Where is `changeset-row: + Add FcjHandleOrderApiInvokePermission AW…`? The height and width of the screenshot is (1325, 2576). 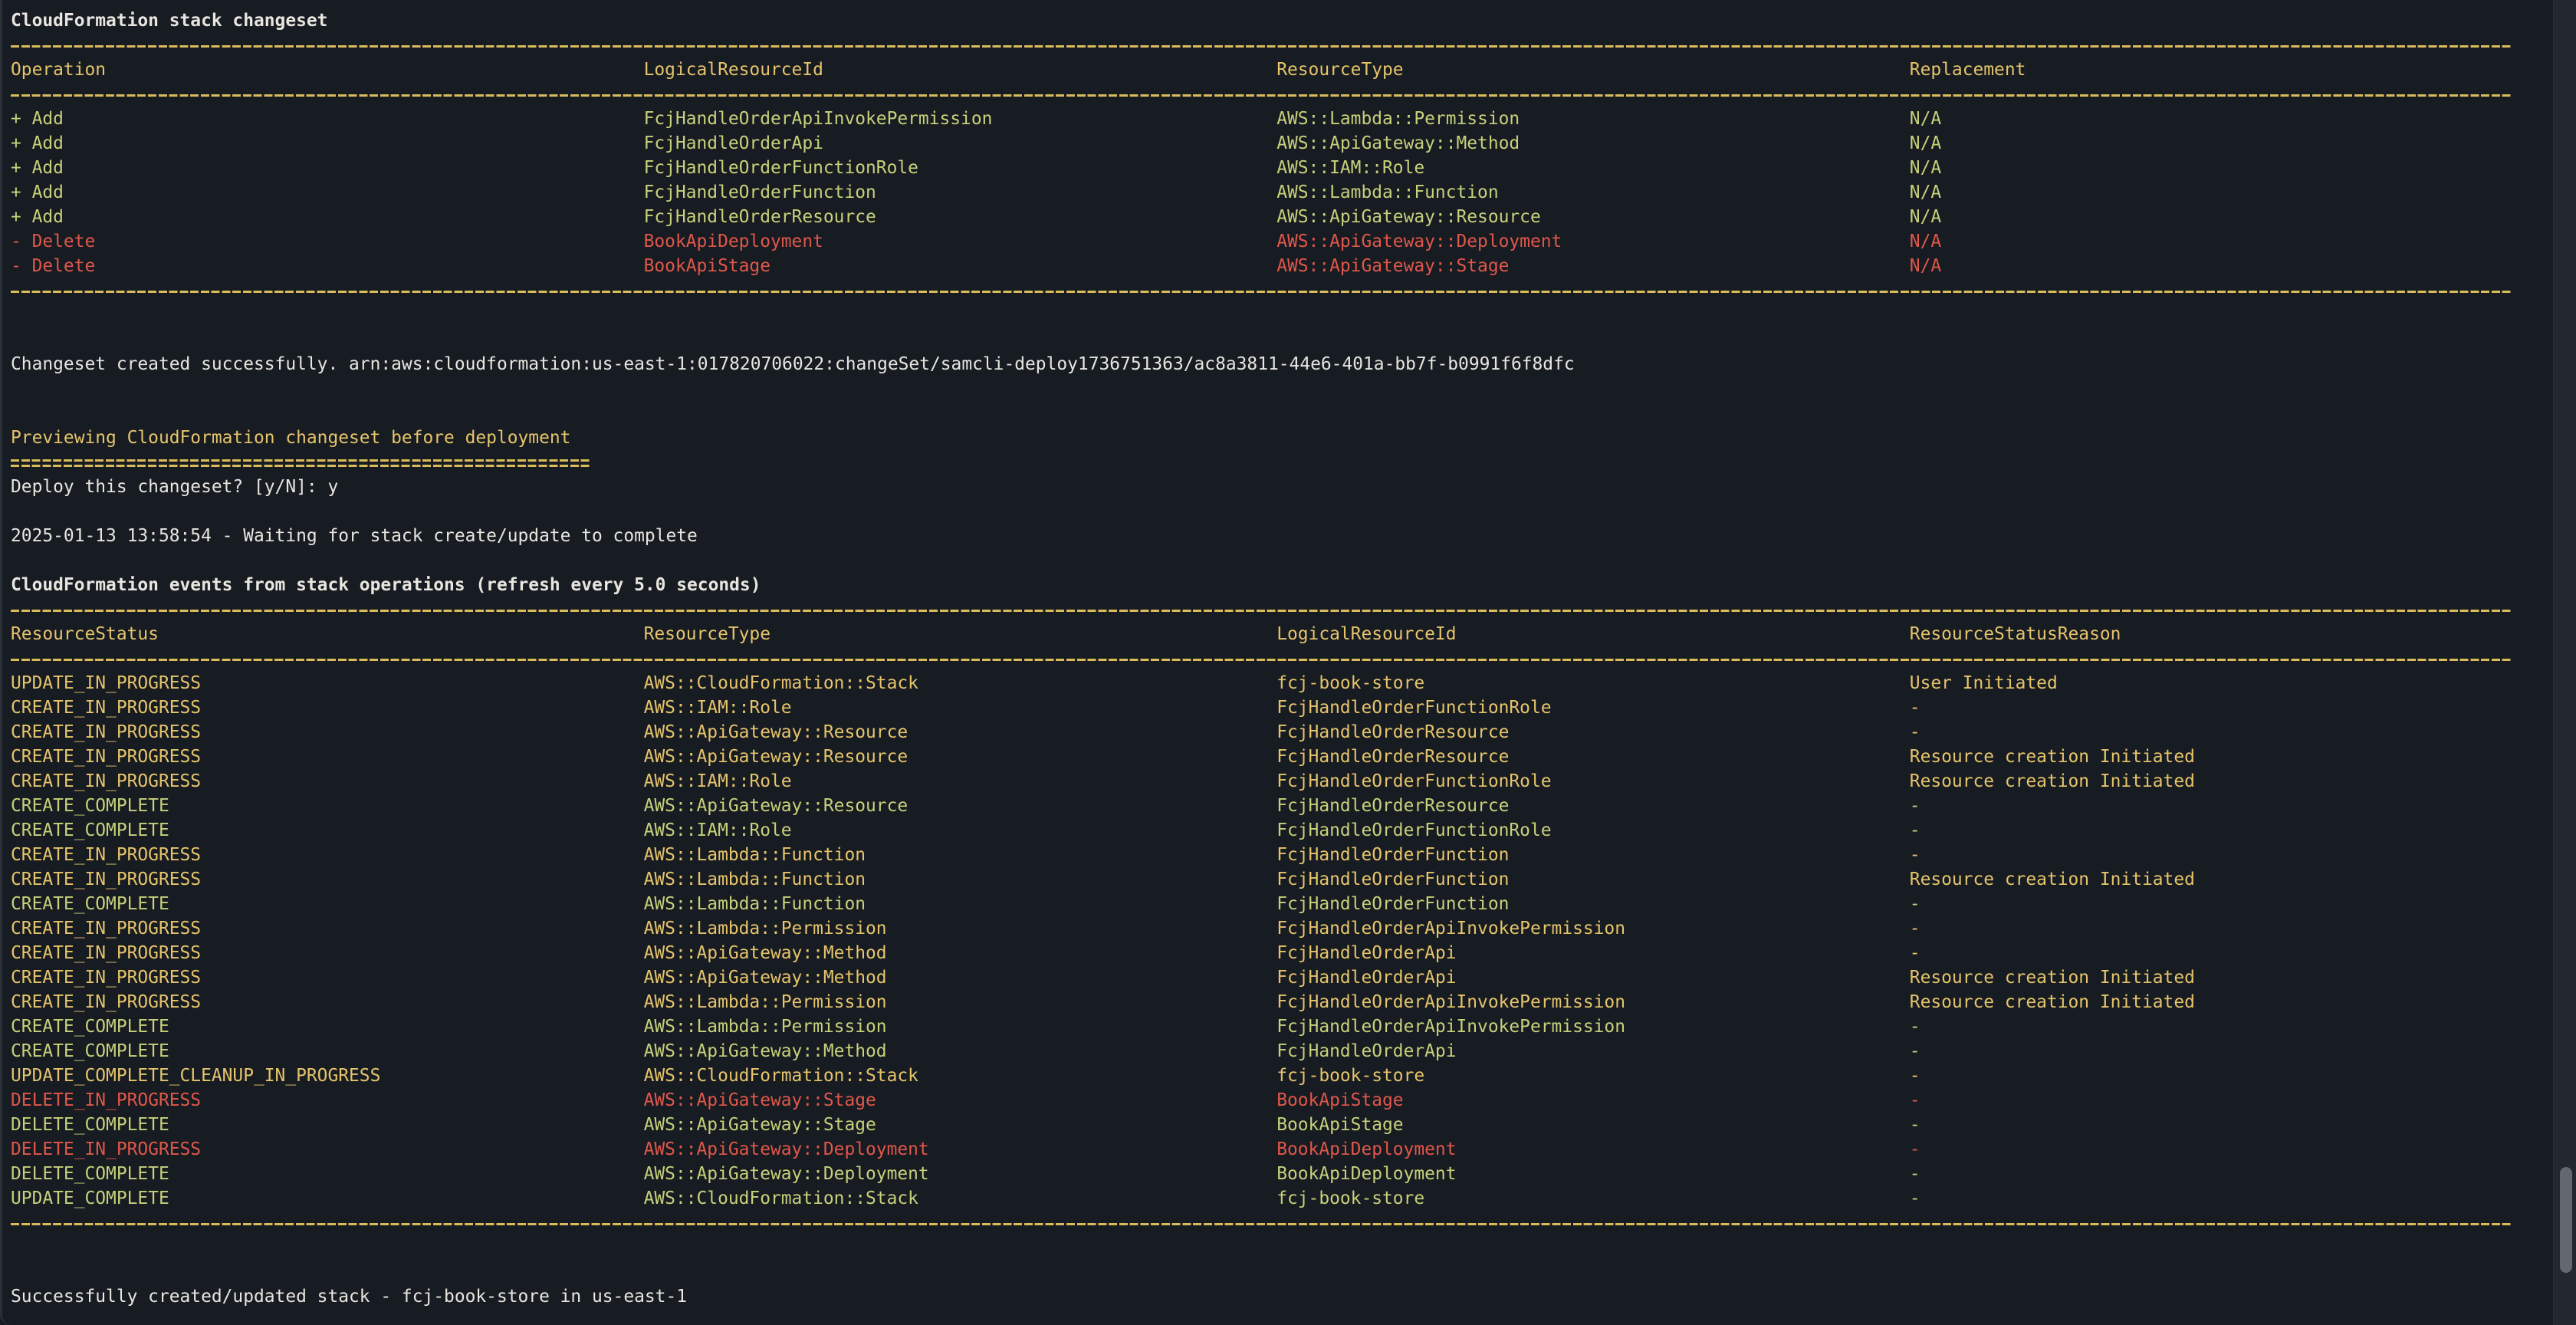
changeset-row: + Add FcjHandleOrderApiInvokePermission AW… is located at coordinates (1280, 119).